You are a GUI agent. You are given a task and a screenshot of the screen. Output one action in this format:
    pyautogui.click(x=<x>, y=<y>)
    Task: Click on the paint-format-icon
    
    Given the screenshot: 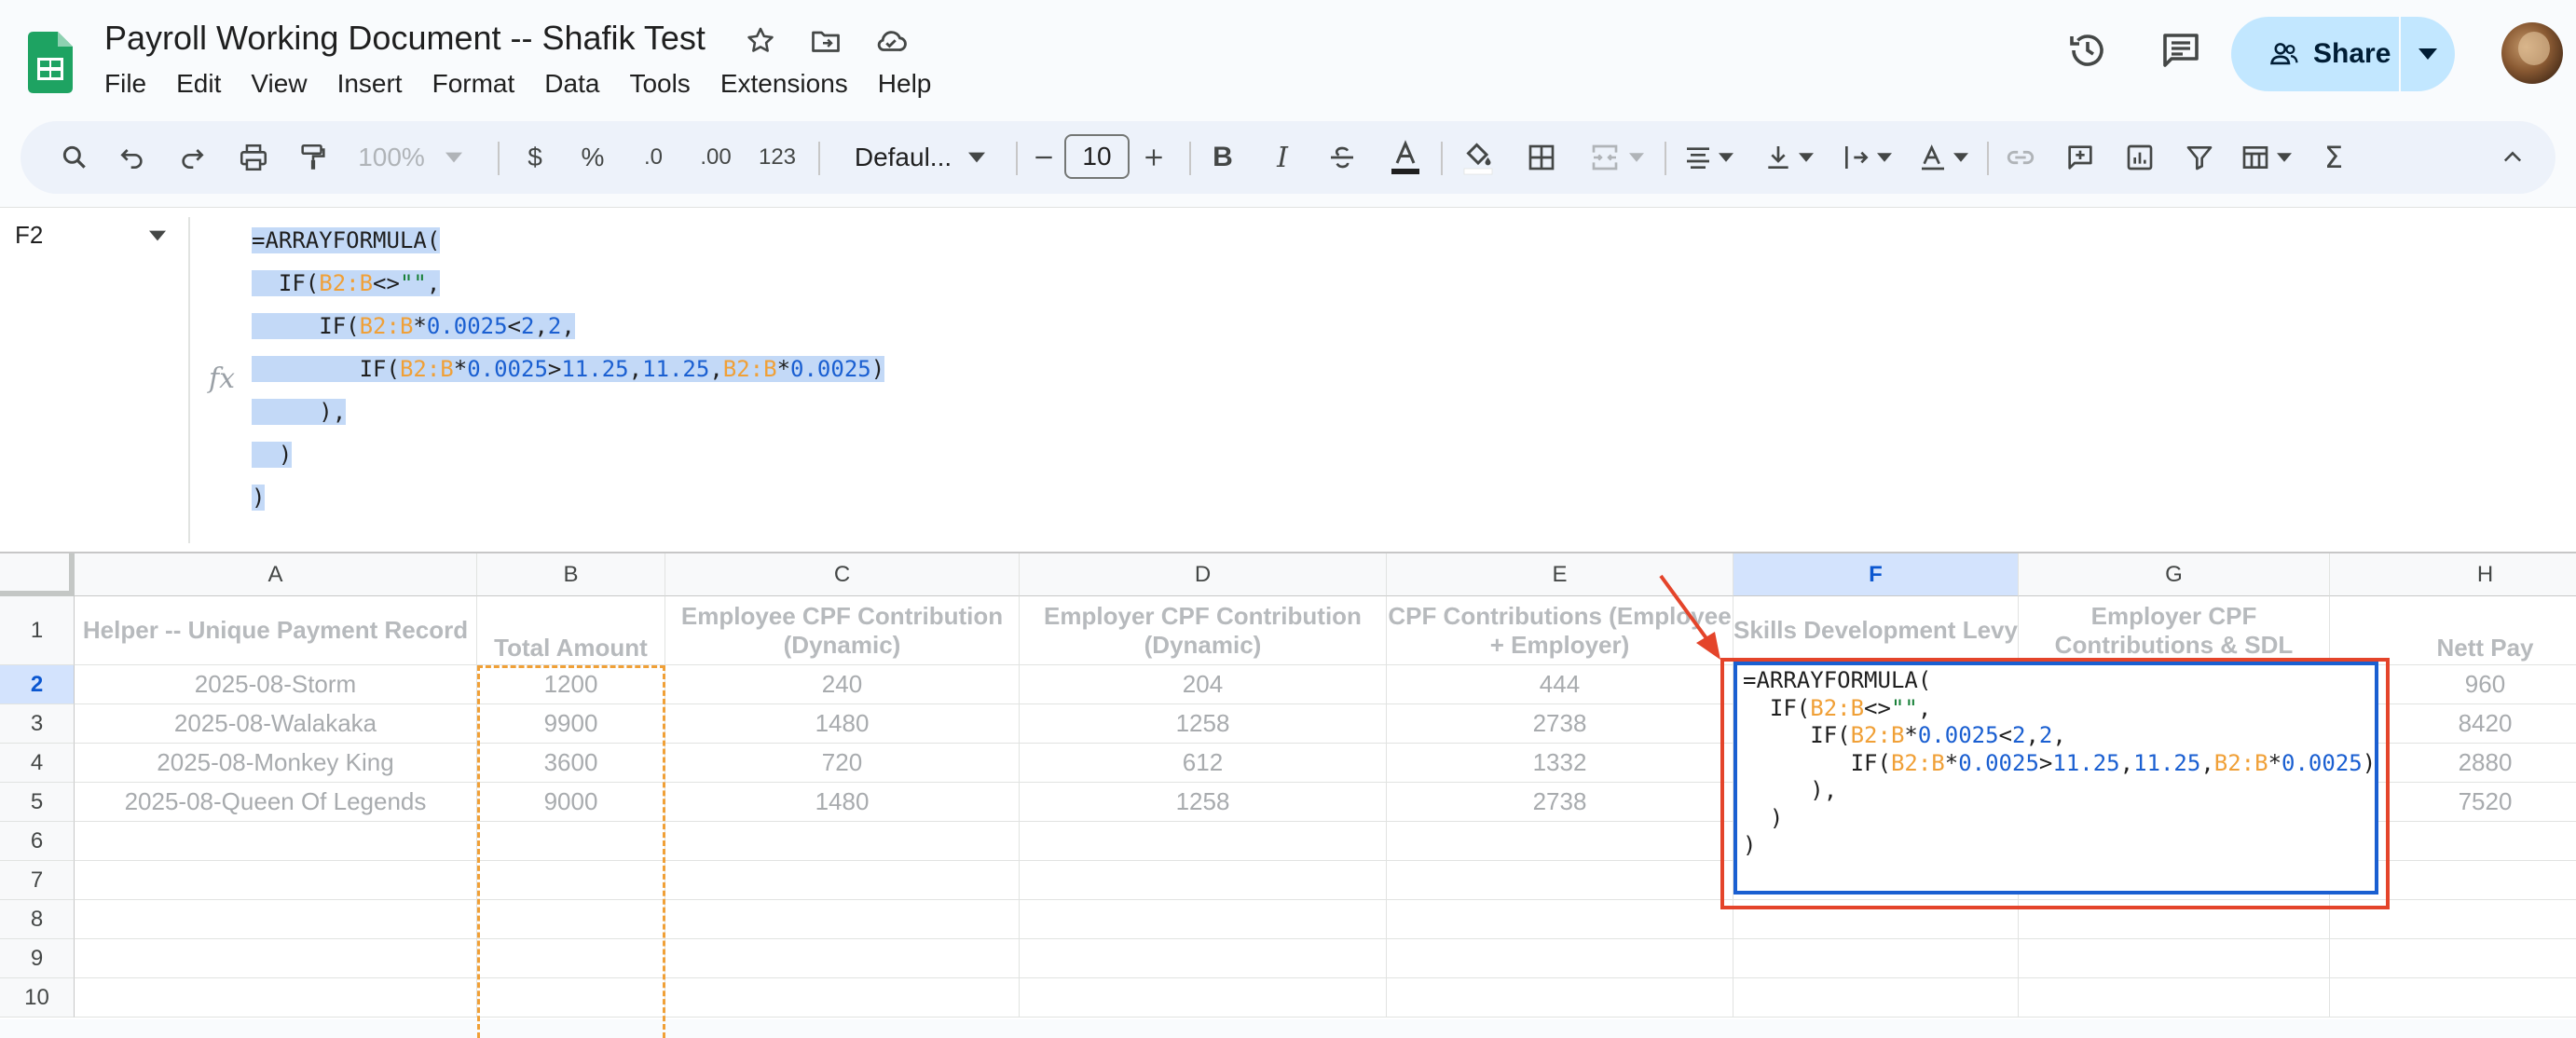 What is the action you would take?
    pyautogui.click(x=313, y=157)
    